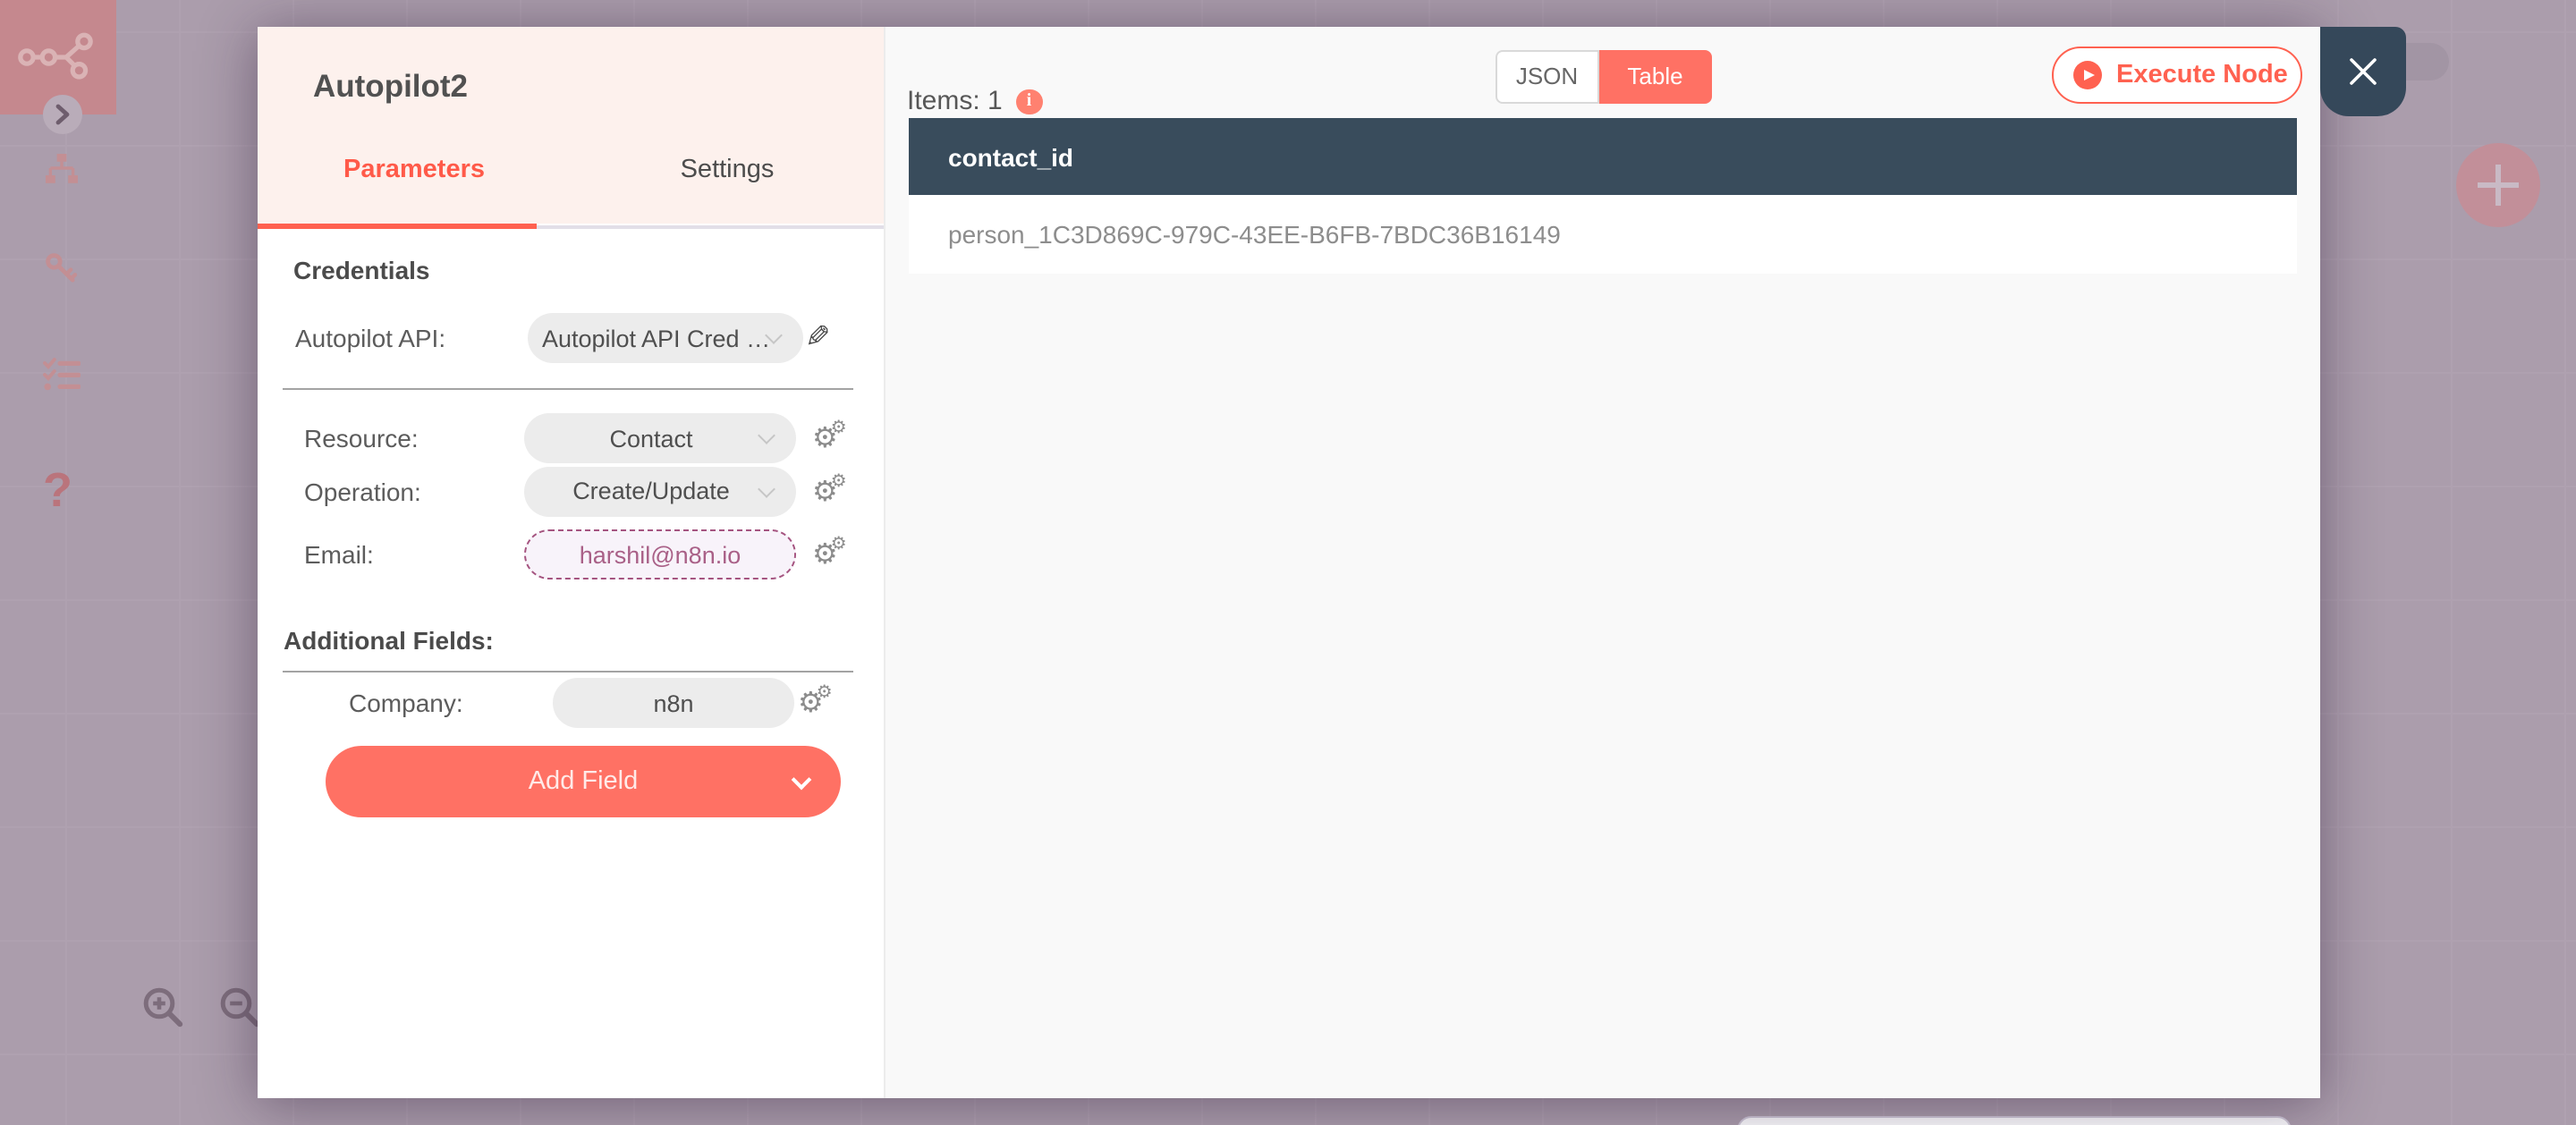  Describe the element at coordinates (955, 101) in the screenshot. I see `items-count-label: Items: 1` at that location.